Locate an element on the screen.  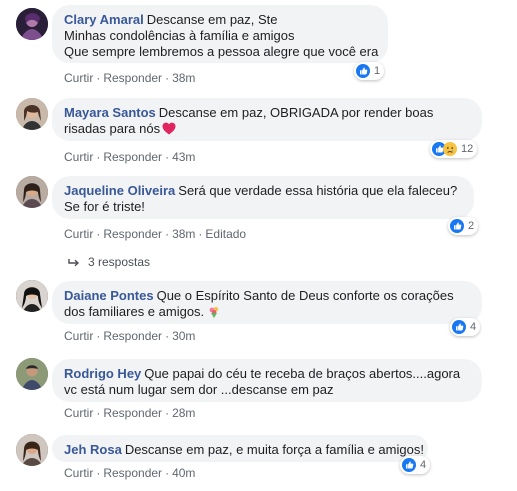
comment-actions: Curtir · Responder · 40m is located at coordinates (129, 473).